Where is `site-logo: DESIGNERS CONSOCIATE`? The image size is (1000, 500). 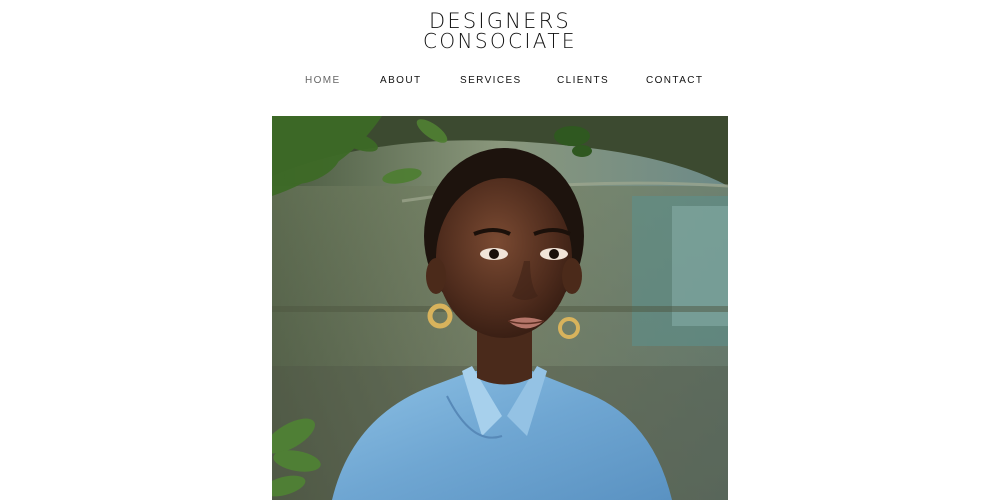
site-logo: DESIGNERS CONSOCIATE is located at coordinates (500, 31).